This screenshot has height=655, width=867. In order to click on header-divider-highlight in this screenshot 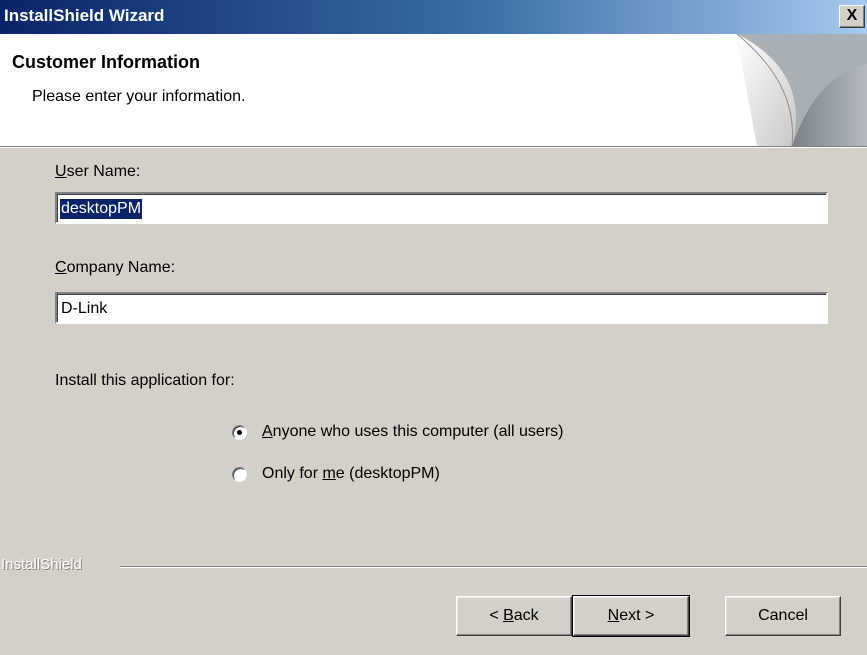, I will do `click(433, 147)`.